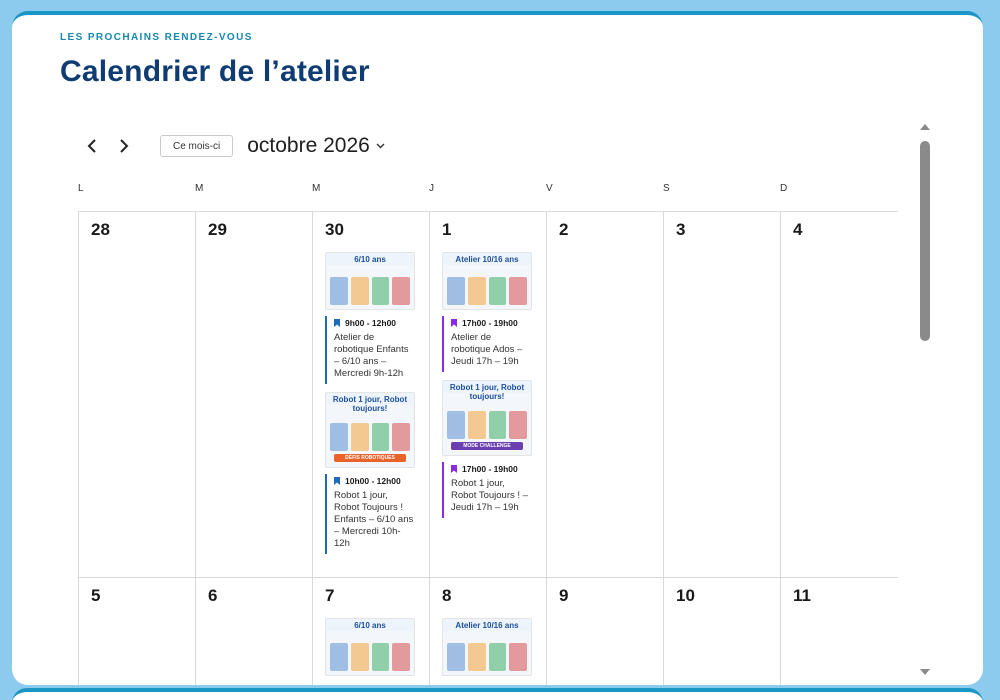 Image resolution: width=1000 pixels, height=700 pixels. Describe the element at coordinates (666, 188) in the screenshot. I see `weekday-label: S` at that location.